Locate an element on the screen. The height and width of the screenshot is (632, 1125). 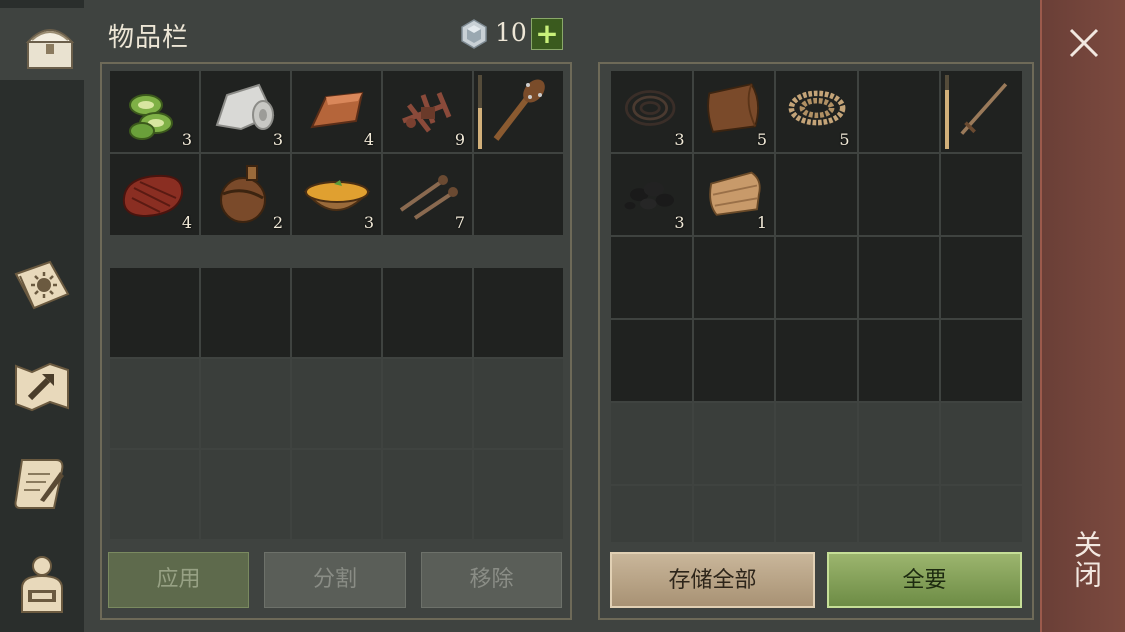
store-all-button: 存储全部 is located at coordinates (712, 580).